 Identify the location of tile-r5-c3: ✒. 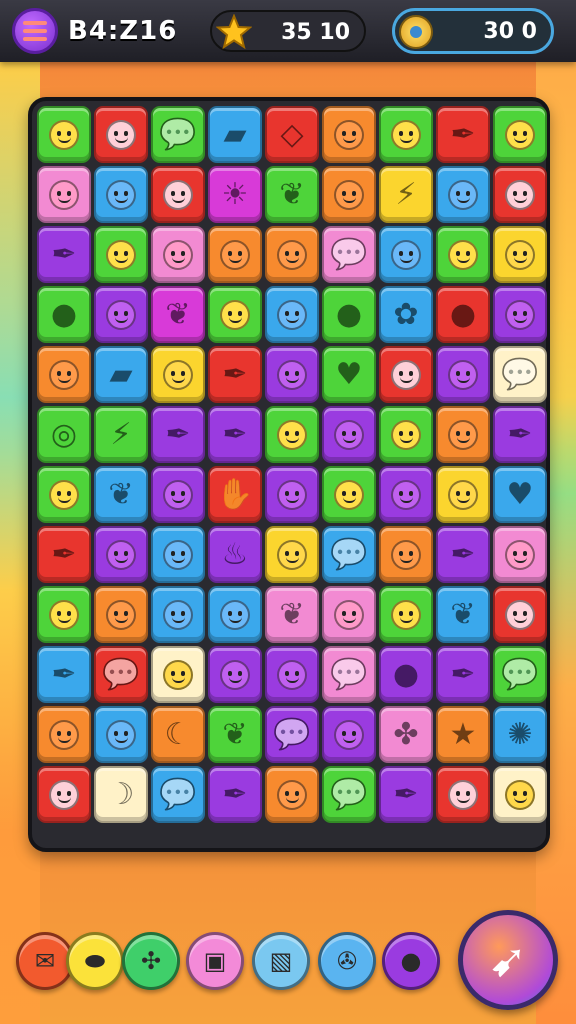
(235, 434).